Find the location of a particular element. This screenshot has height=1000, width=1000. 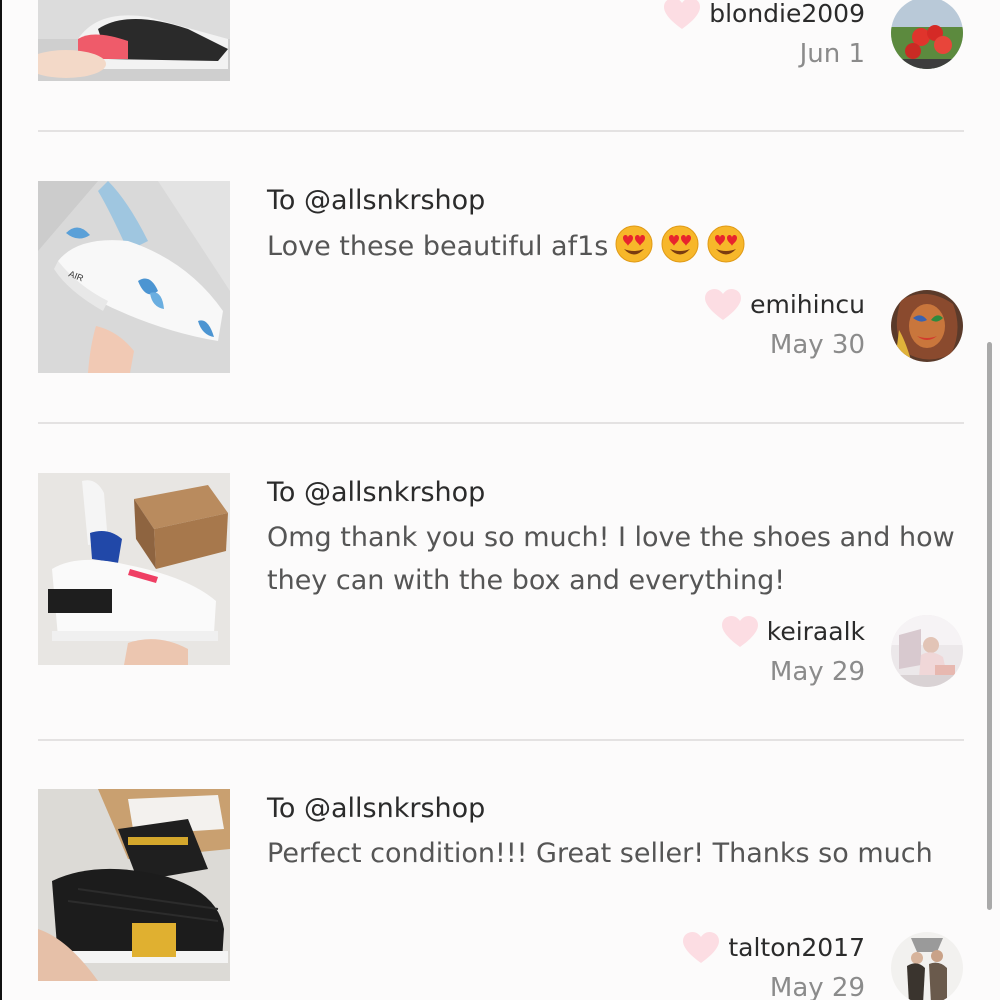

review-meta: talton2017 May 29 is located at coordinates (773, 965).